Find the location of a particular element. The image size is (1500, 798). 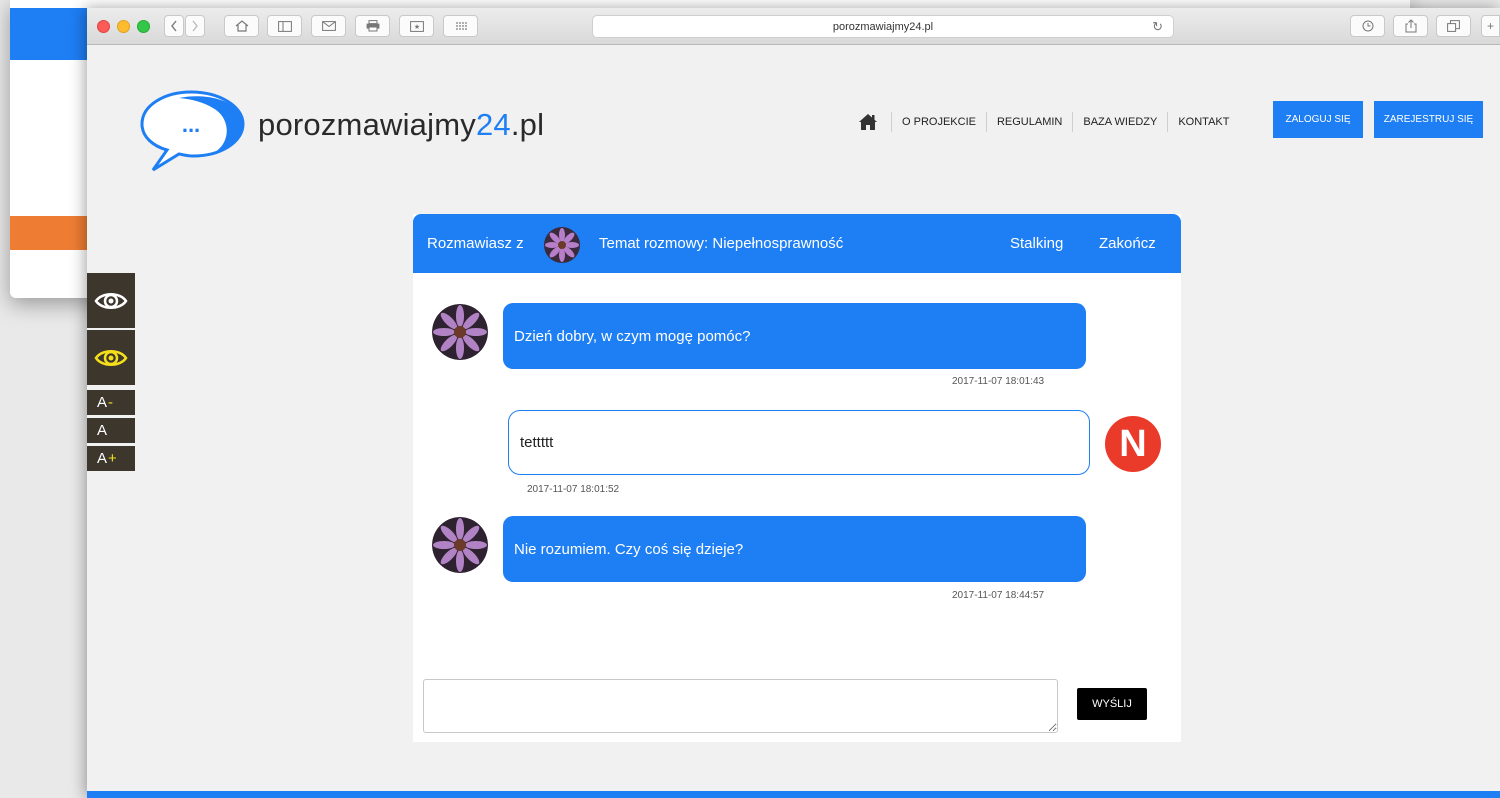

logo-wordmark: porozmawiajmy24.pl is located at coordinates (401, 125).